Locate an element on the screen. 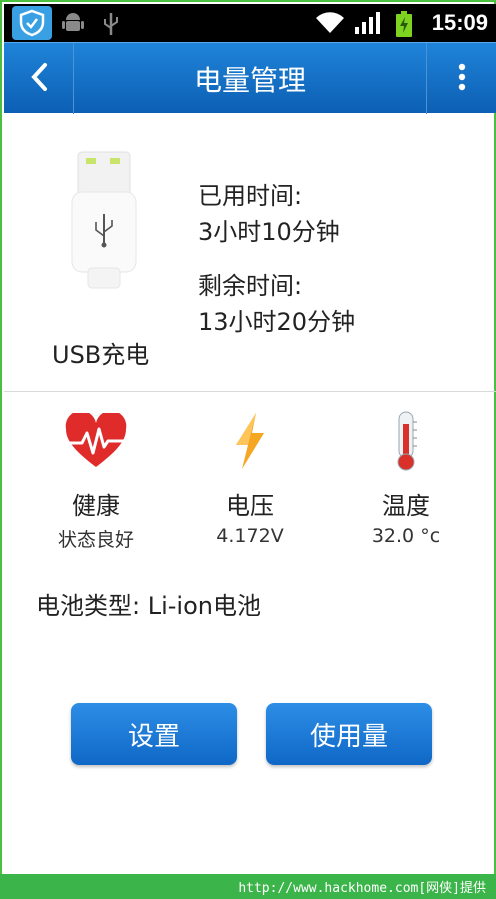 Image resolution: width=496 pixels, height=899 pixels. used-time-label: 已用时间: is located at coordinates (250, 196).